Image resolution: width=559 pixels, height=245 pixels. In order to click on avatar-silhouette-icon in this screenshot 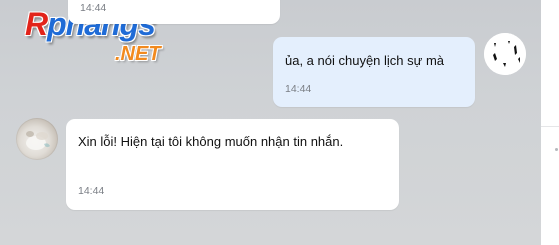, I will do `click(505, 54)`.